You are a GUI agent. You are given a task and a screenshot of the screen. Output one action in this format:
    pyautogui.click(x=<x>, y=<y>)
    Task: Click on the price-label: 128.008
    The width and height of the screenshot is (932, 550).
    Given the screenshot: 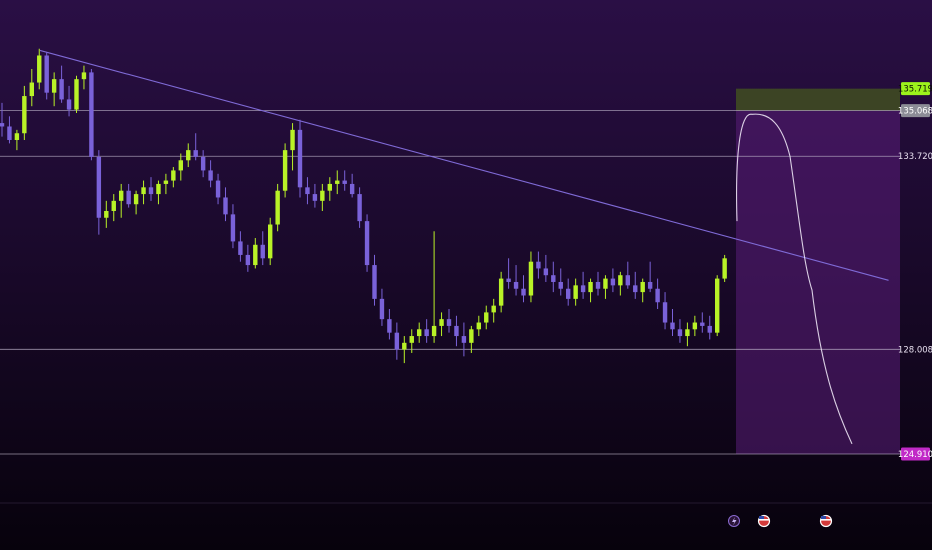 What is the action you would take?
    pyautogui.click(x=915, y=350)
    